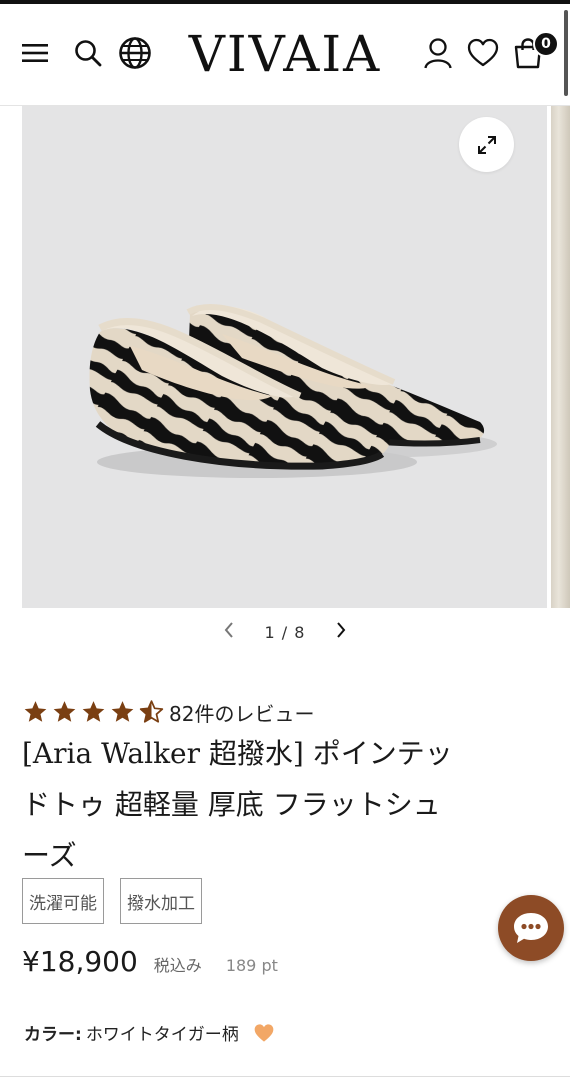 The height and width of the screenshot is (1080, 570). I want to click on review-count-link: 82件のレビュー, so click(241, 712).